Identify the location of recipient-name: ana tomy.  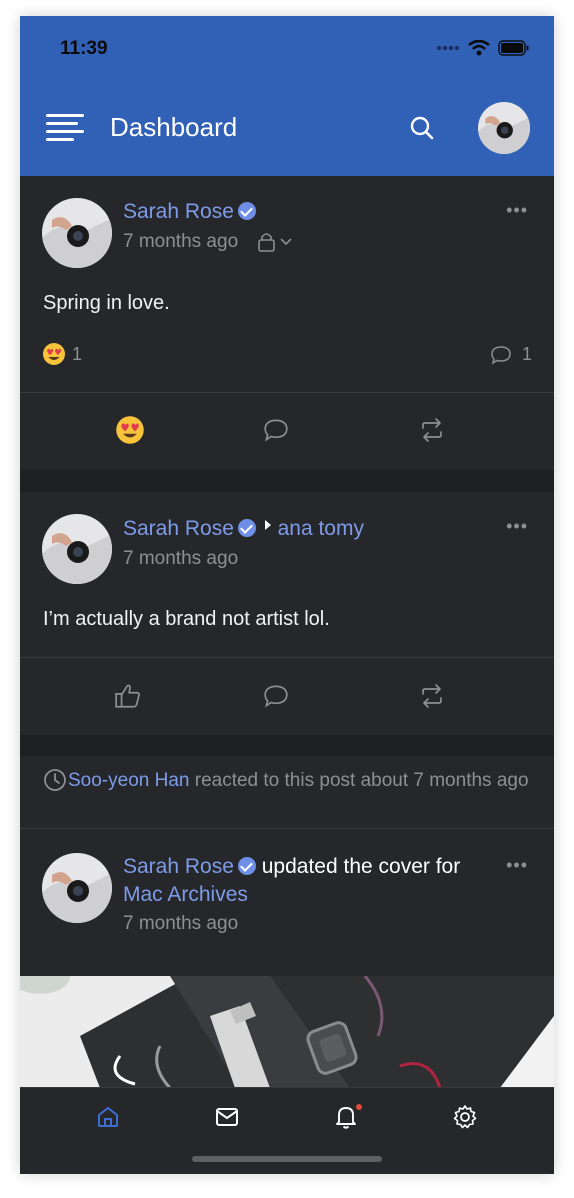
(321, 528).